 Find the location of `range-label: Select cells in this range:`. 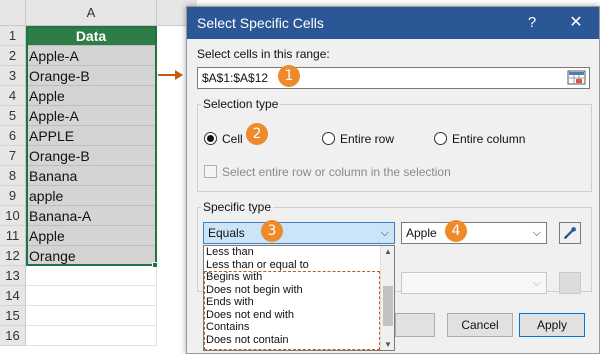

range-label: Select cells in this range: is located at coordinates (263, 54).